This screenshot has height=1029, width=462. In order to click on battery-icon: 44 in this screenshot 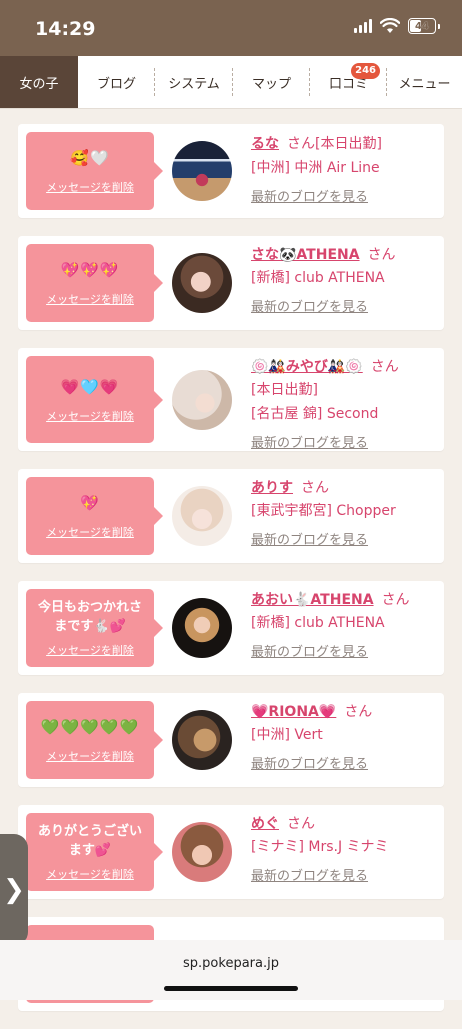, I will do `click(422, 26)`.